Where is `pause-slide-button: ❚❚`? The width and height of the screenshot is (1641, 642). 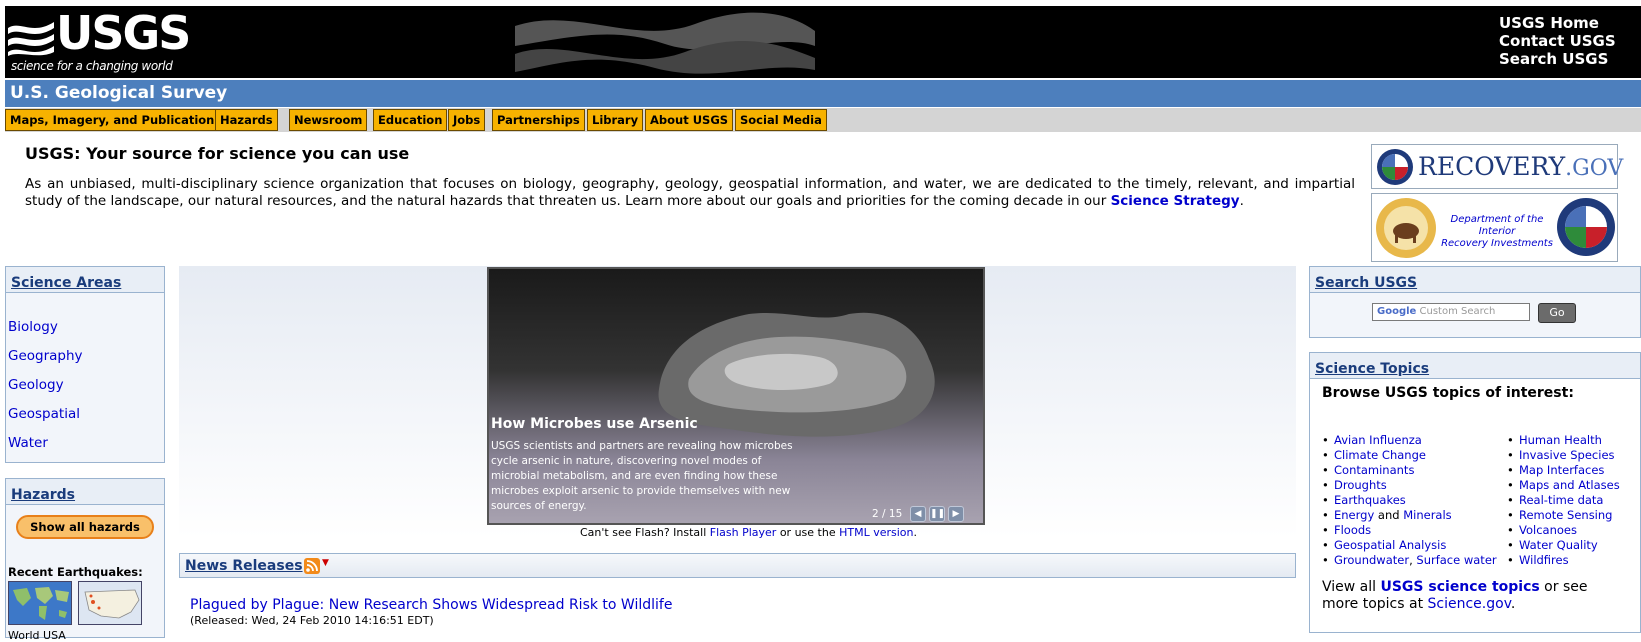
pause-slide-button: ❚❚ is located at coordinates (937, 514).